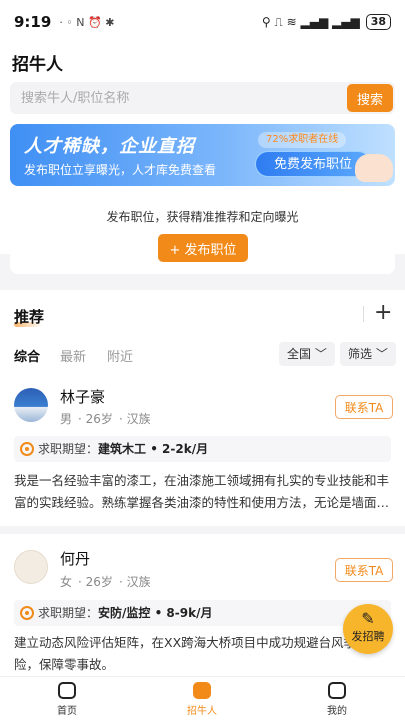  I want to click on candidate-meta: 男 · 26岁 · 汉族, so click(105, 419).